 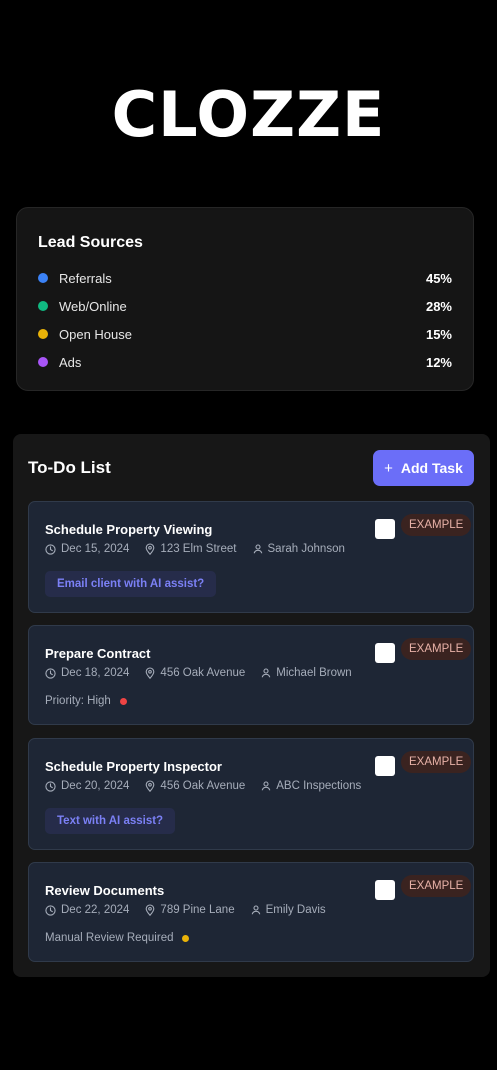 I want to click on lead-source-ads: Ads 12%, so click(x=245, y=362).